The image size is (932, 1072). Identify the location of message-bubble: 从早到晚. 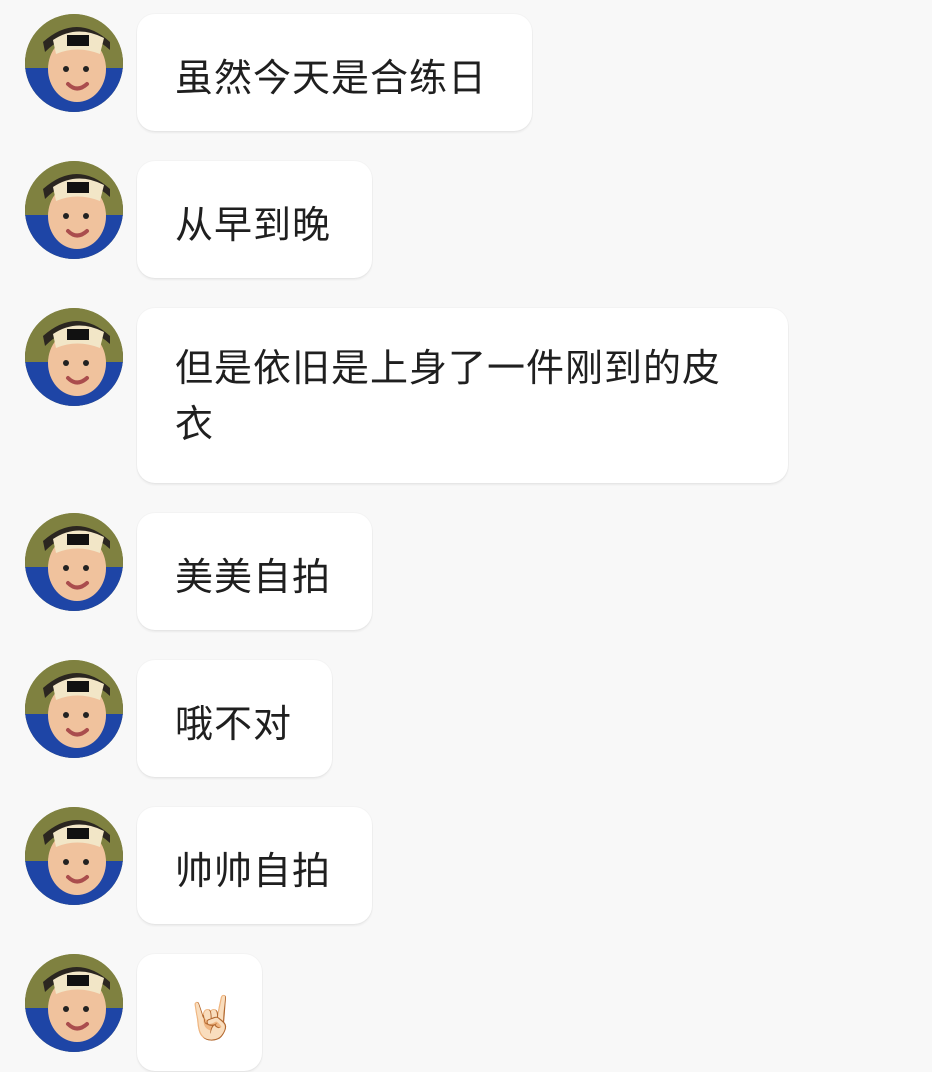
(254, 219).